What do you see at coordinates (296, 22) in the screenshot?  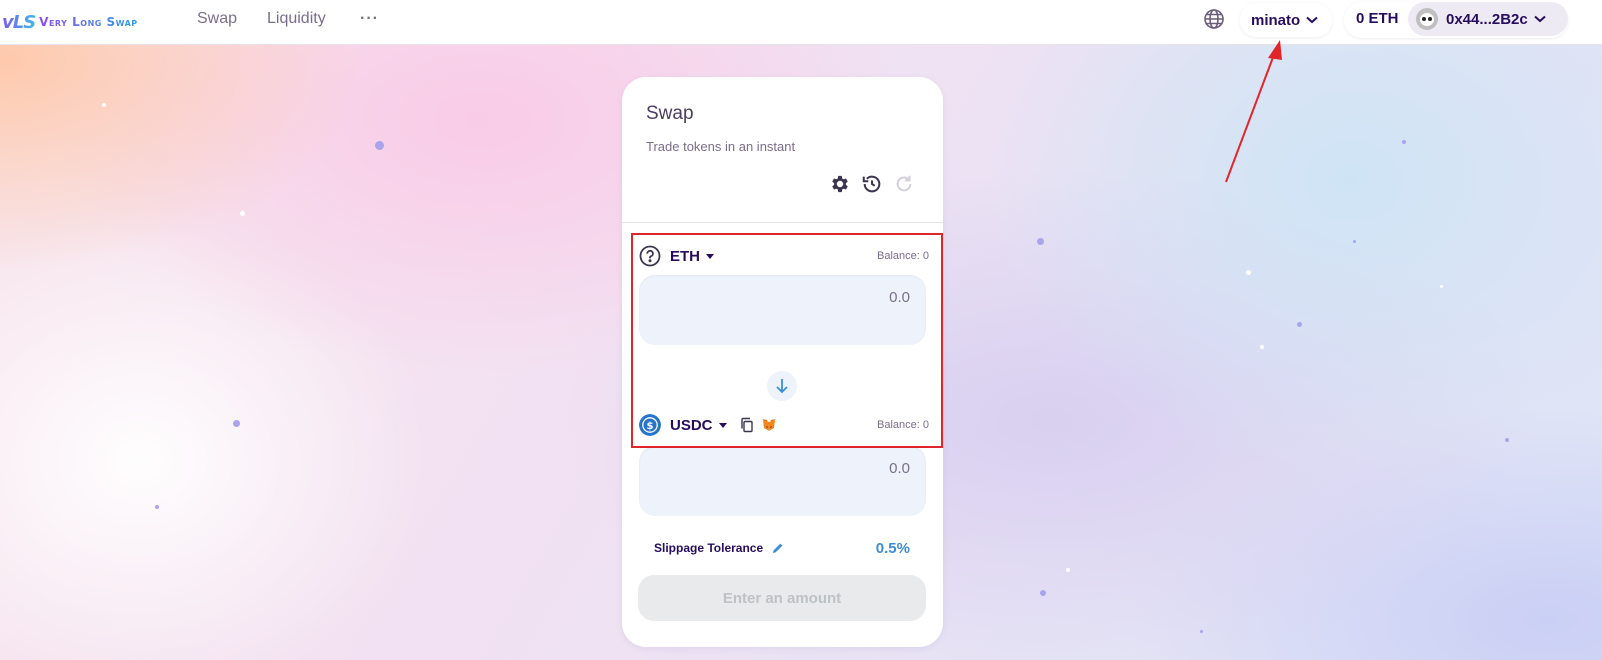 I see `nav-link-liquidity: Liquidity` at bounding box center [296, 22].